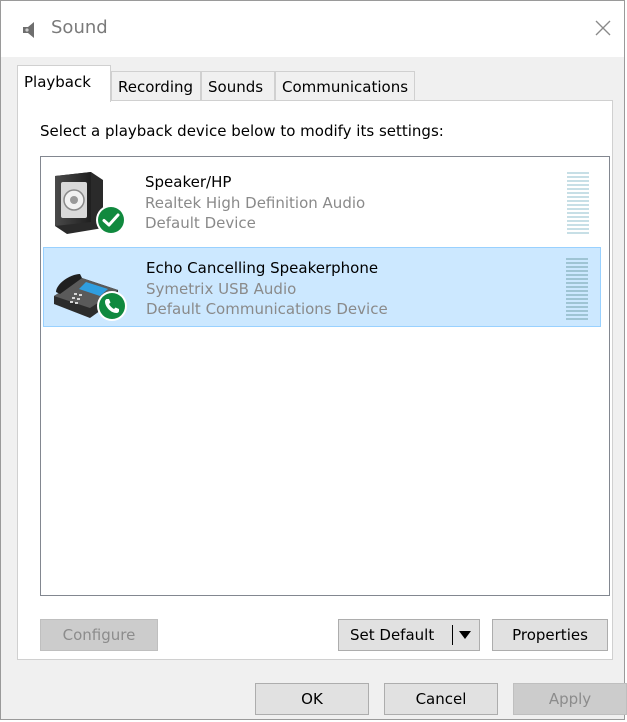 This screenshot has width=627, height=722. What do you see at coordinates (465, 635) in the screenshot?
I see `chevron-down-icon` at bounding box center [465, 635].